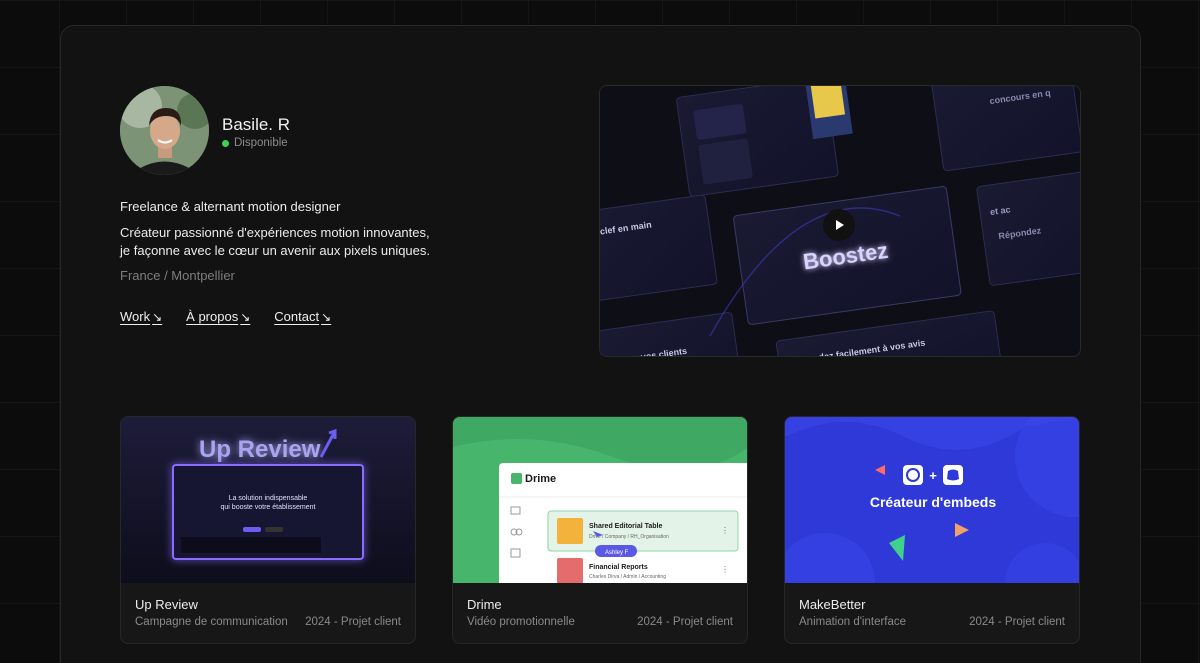 This screenshot has width=1200, height=663. Describe the element at coordinates (260, 449) in the screenshot. I see `thumb-heading: Up Review` at that location.